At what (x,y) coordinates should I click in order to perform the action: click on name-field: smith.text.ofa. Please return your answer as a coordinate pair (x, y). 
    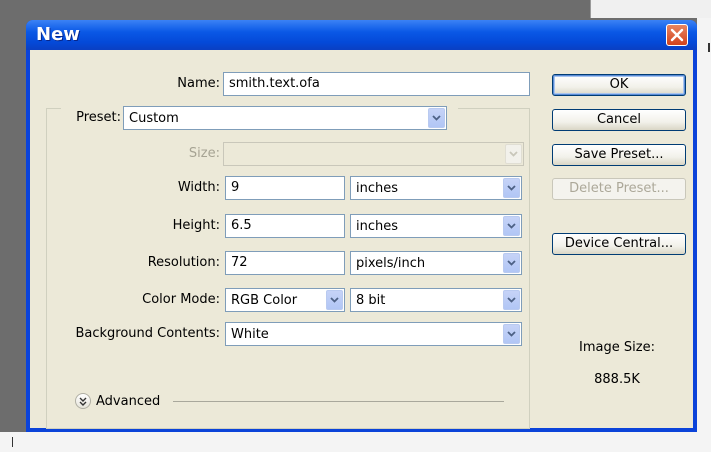
    Looking at the image, I should click on (376, 84).